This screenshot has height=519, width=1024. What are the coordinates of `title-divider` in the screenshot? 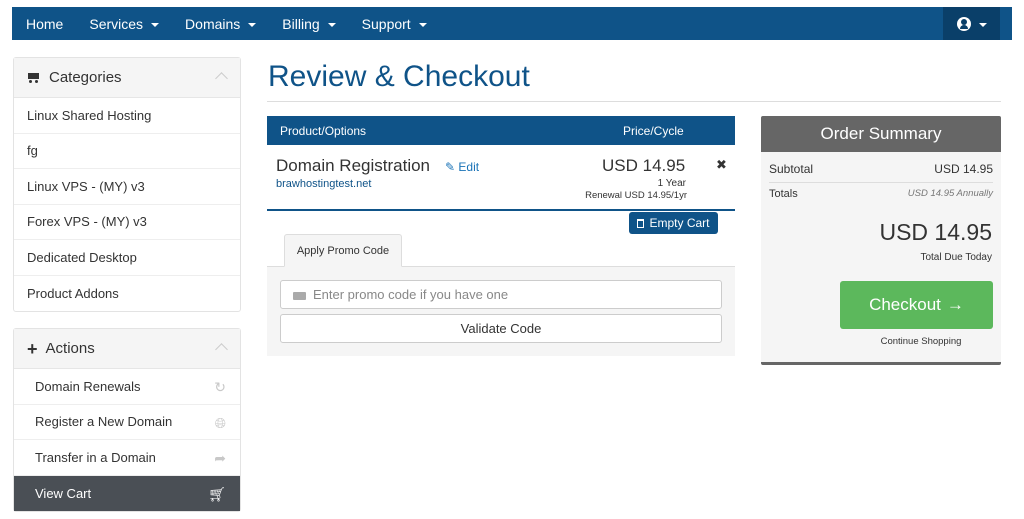 It's located at (634, 101).